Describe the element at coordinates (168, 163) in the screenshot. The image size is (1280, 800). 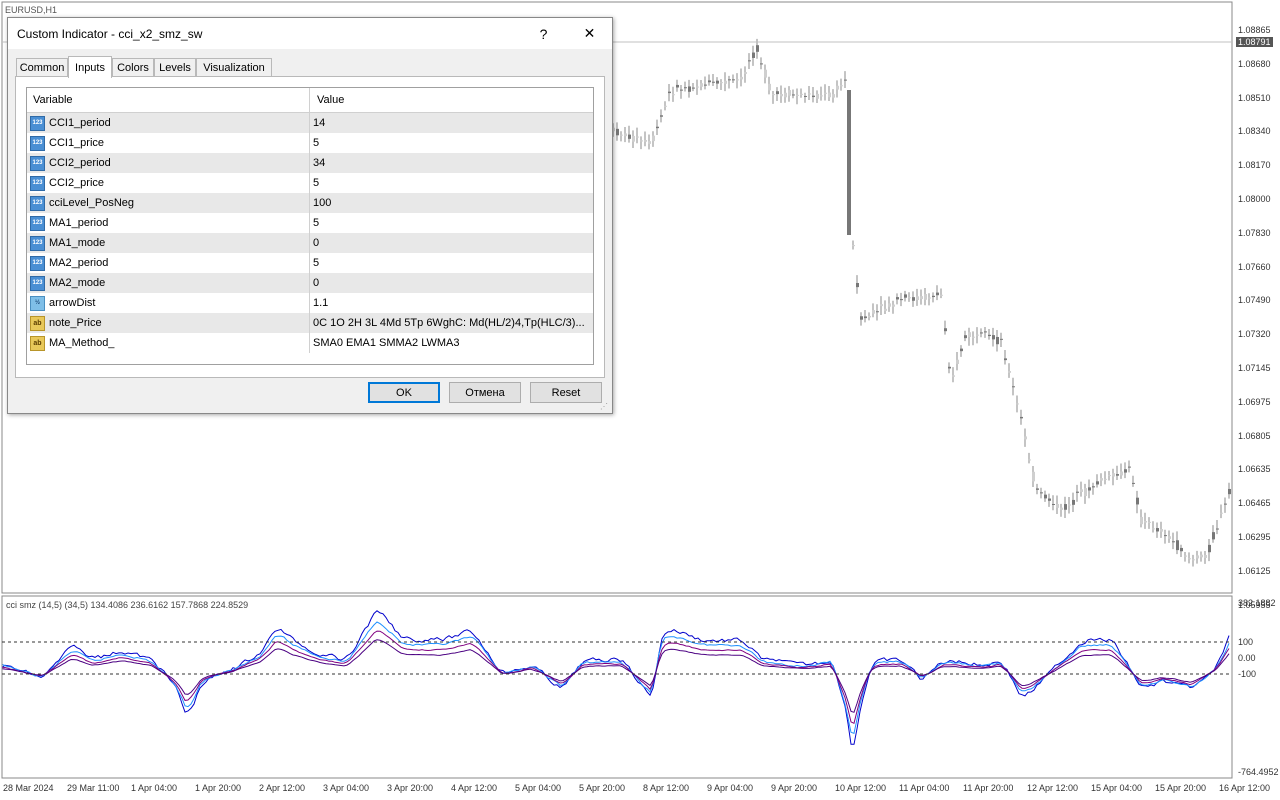
I see `variable-cell: 123 CCI2_period` at that location.